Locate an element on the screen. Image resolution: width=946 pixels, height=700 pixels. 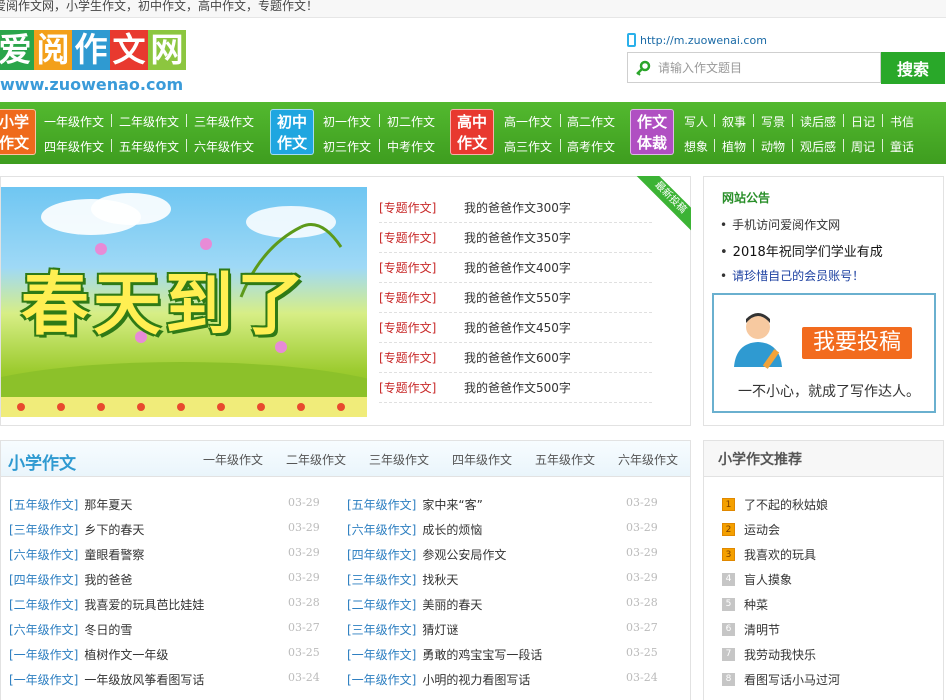
tab-grade3: 三年级作文 is located at coordinates (399, 459).